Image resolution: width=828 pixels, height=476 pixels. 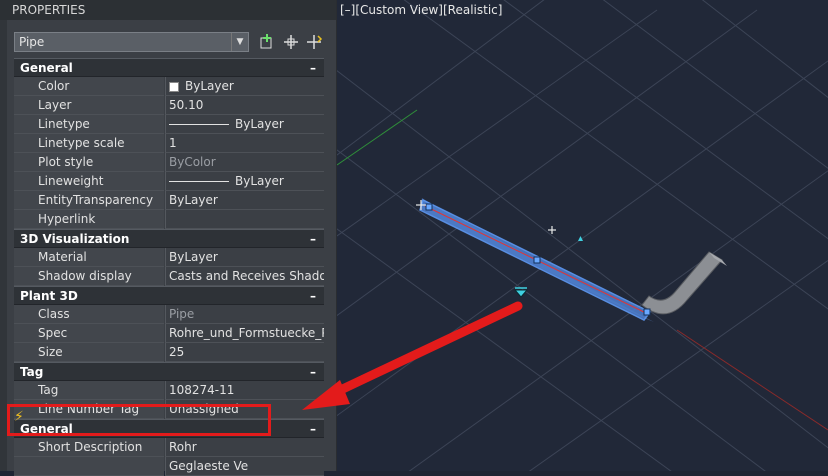 I want to click on x-axis-line, so click(x=752, y=380).